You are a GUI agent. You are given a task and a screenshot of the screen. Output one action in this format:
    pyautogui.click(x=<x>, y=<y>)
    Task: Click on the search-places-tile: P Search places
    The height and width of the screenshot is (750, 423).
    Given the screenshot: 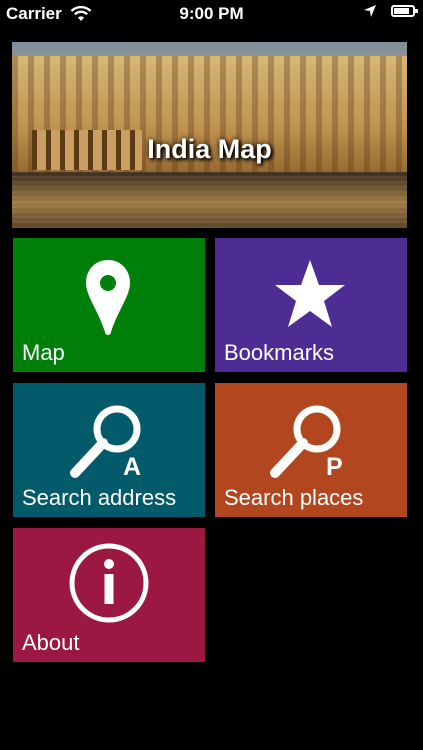 What is the action you would take?
    pyautogui.click(x=311, y=450)
    